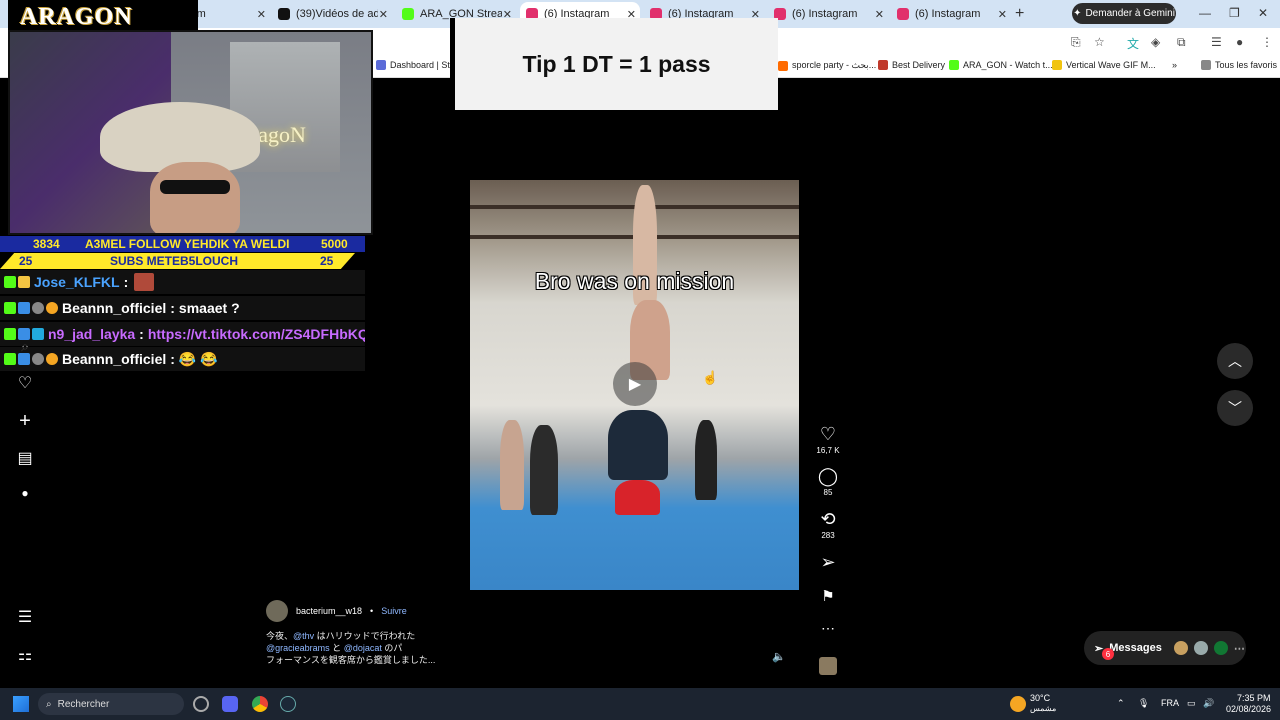 The image size is (1280, 720). Describe the element at coordinates (1205, 13) in the screenshot. I see `minimize-icon: —` at that location.